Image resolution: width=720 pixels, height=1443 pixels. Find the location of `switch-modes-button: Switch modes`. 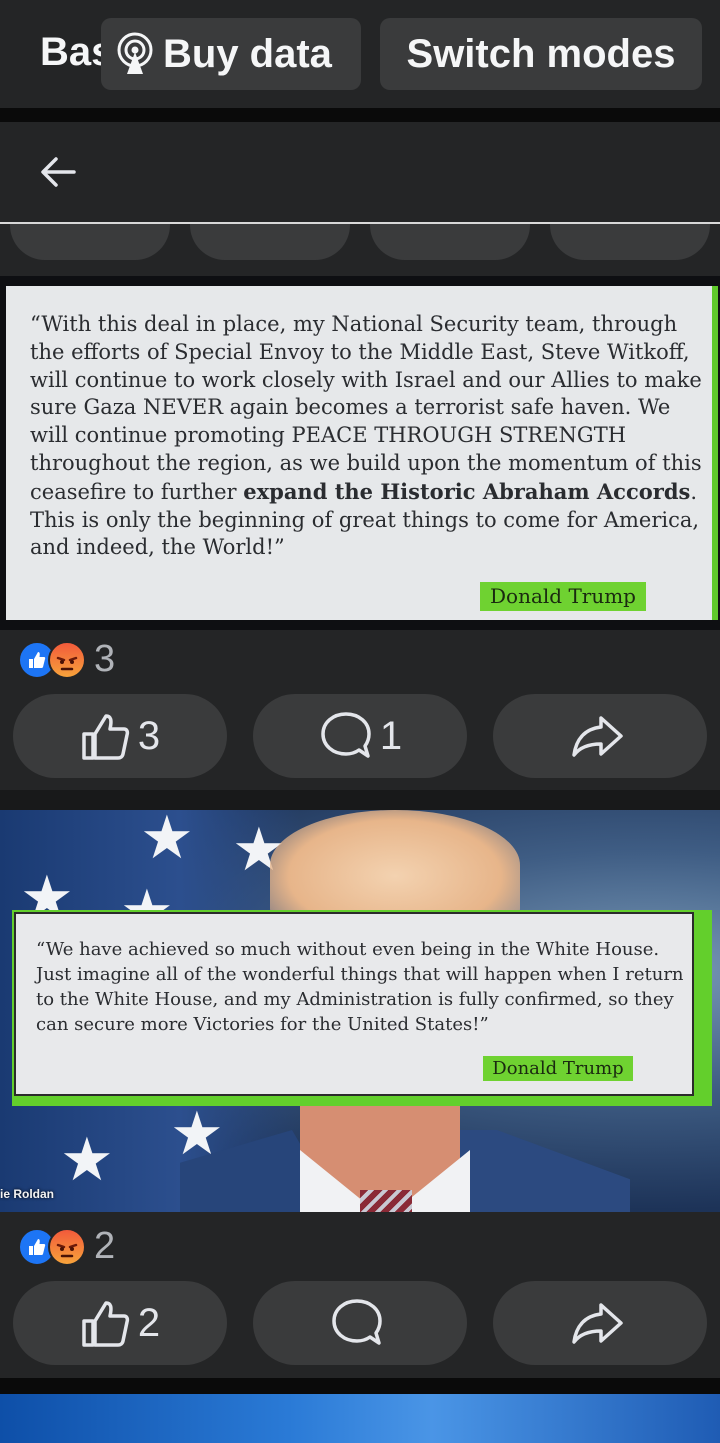

switch-modes-button: Switch modes is located at coordinates (541, 54).